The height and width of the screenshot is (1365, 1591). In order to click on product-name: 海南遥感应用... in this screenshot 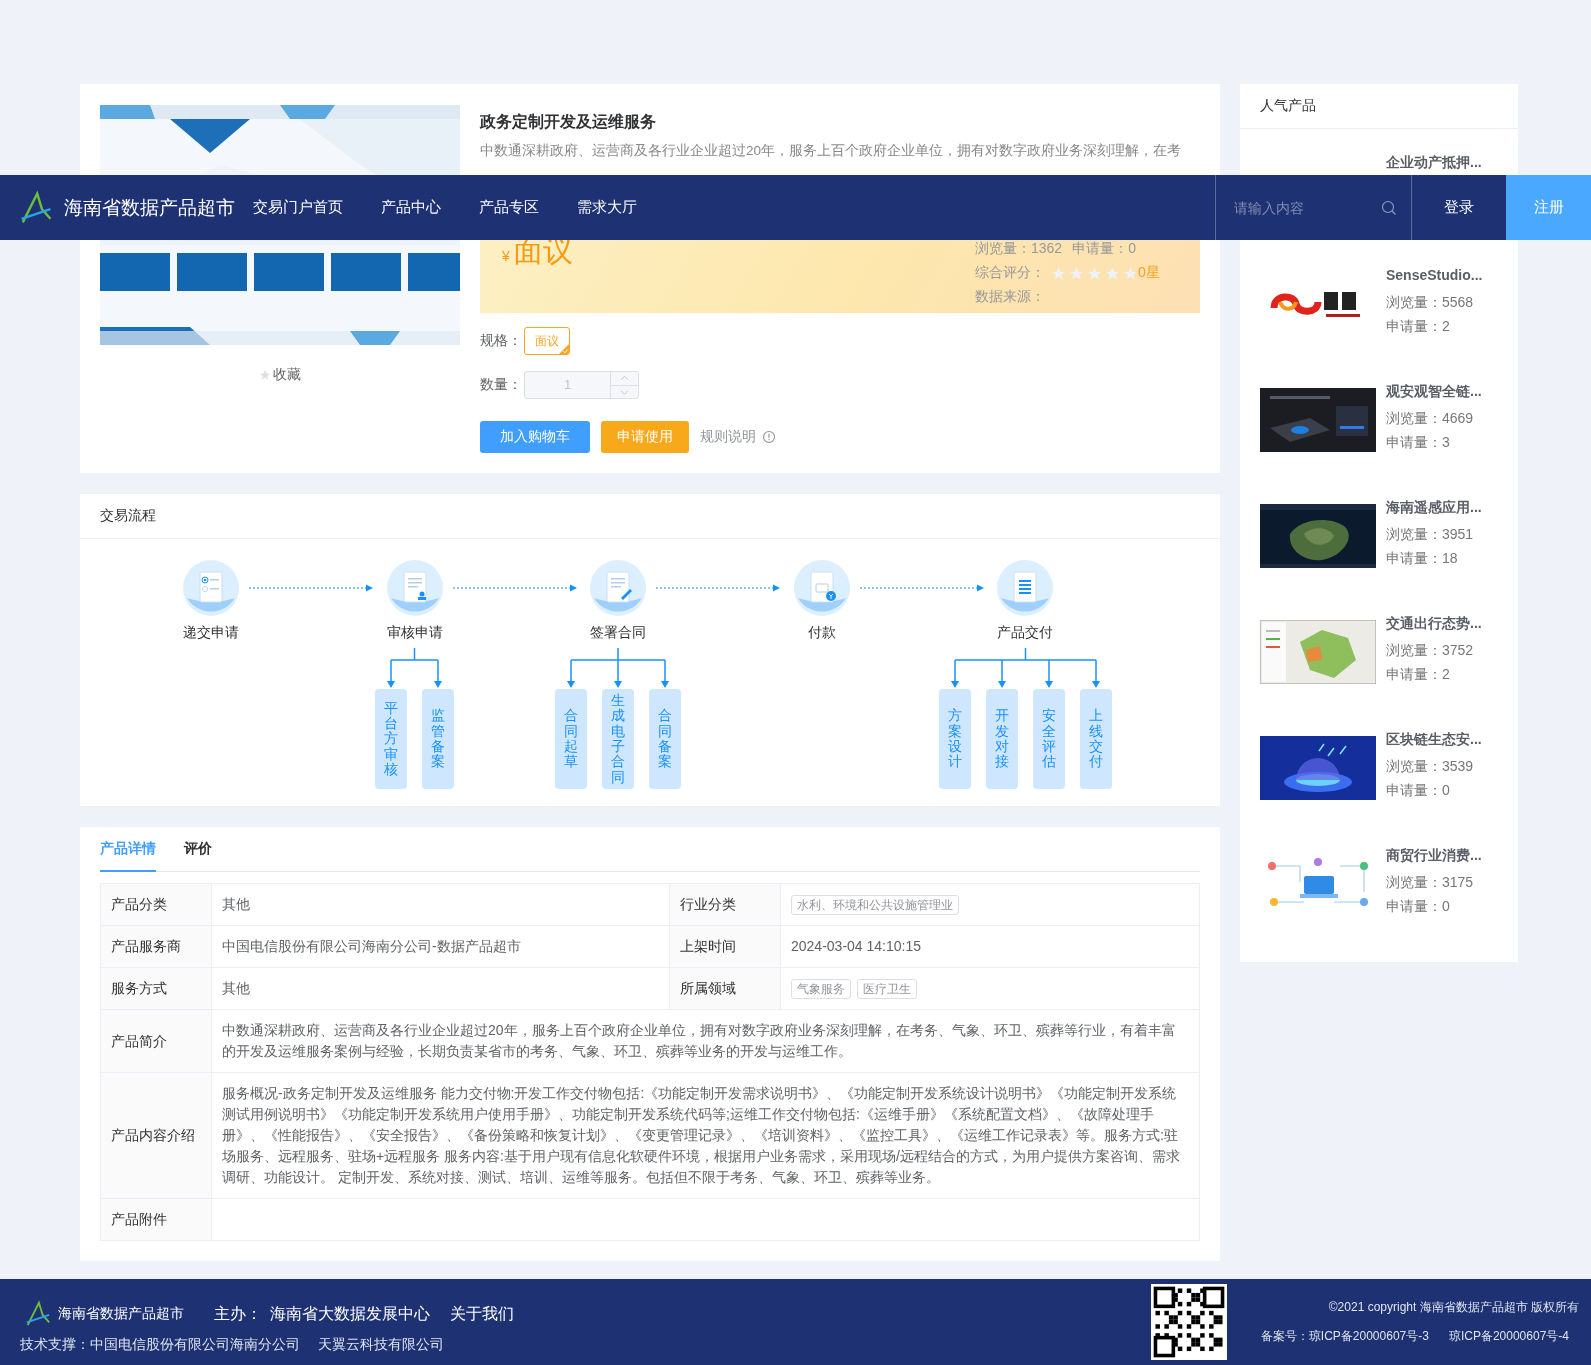, I will do `click(1434, 507)`.